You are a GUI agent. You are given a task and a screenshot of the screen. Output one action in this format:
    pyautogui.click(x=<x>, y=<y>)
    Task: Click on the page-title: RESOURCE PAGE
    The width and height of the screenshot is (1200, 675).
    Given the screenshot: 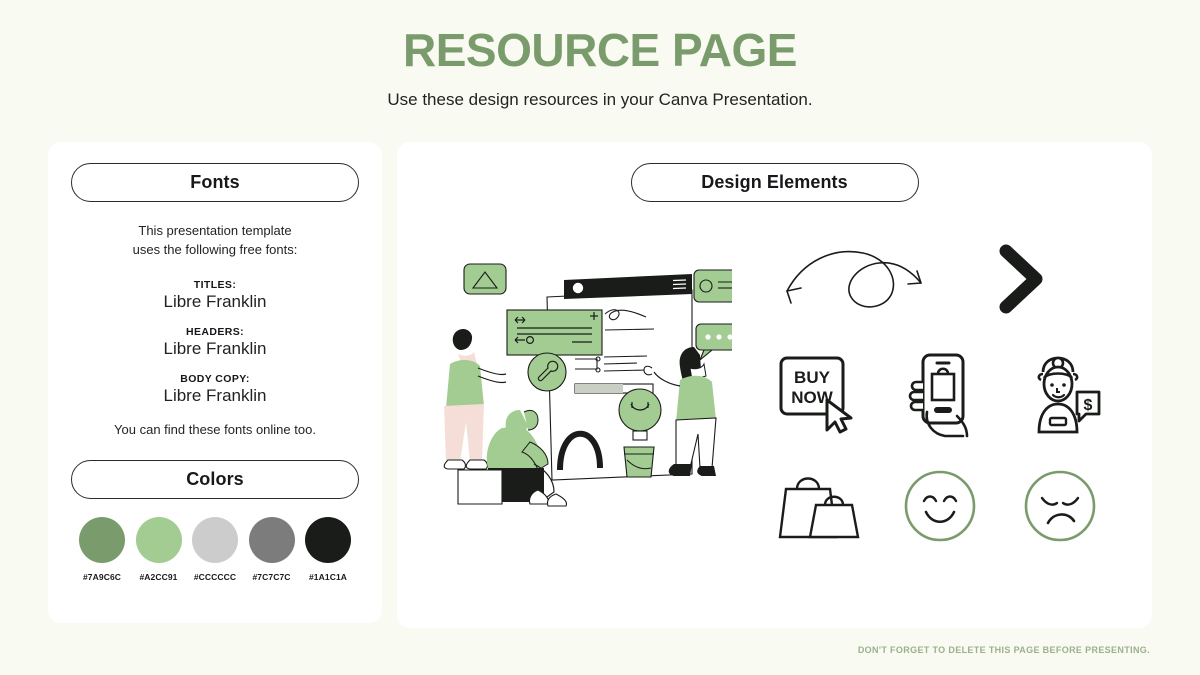 What is the action you would take?
    pyautogui.click(x=600, y=50)
    